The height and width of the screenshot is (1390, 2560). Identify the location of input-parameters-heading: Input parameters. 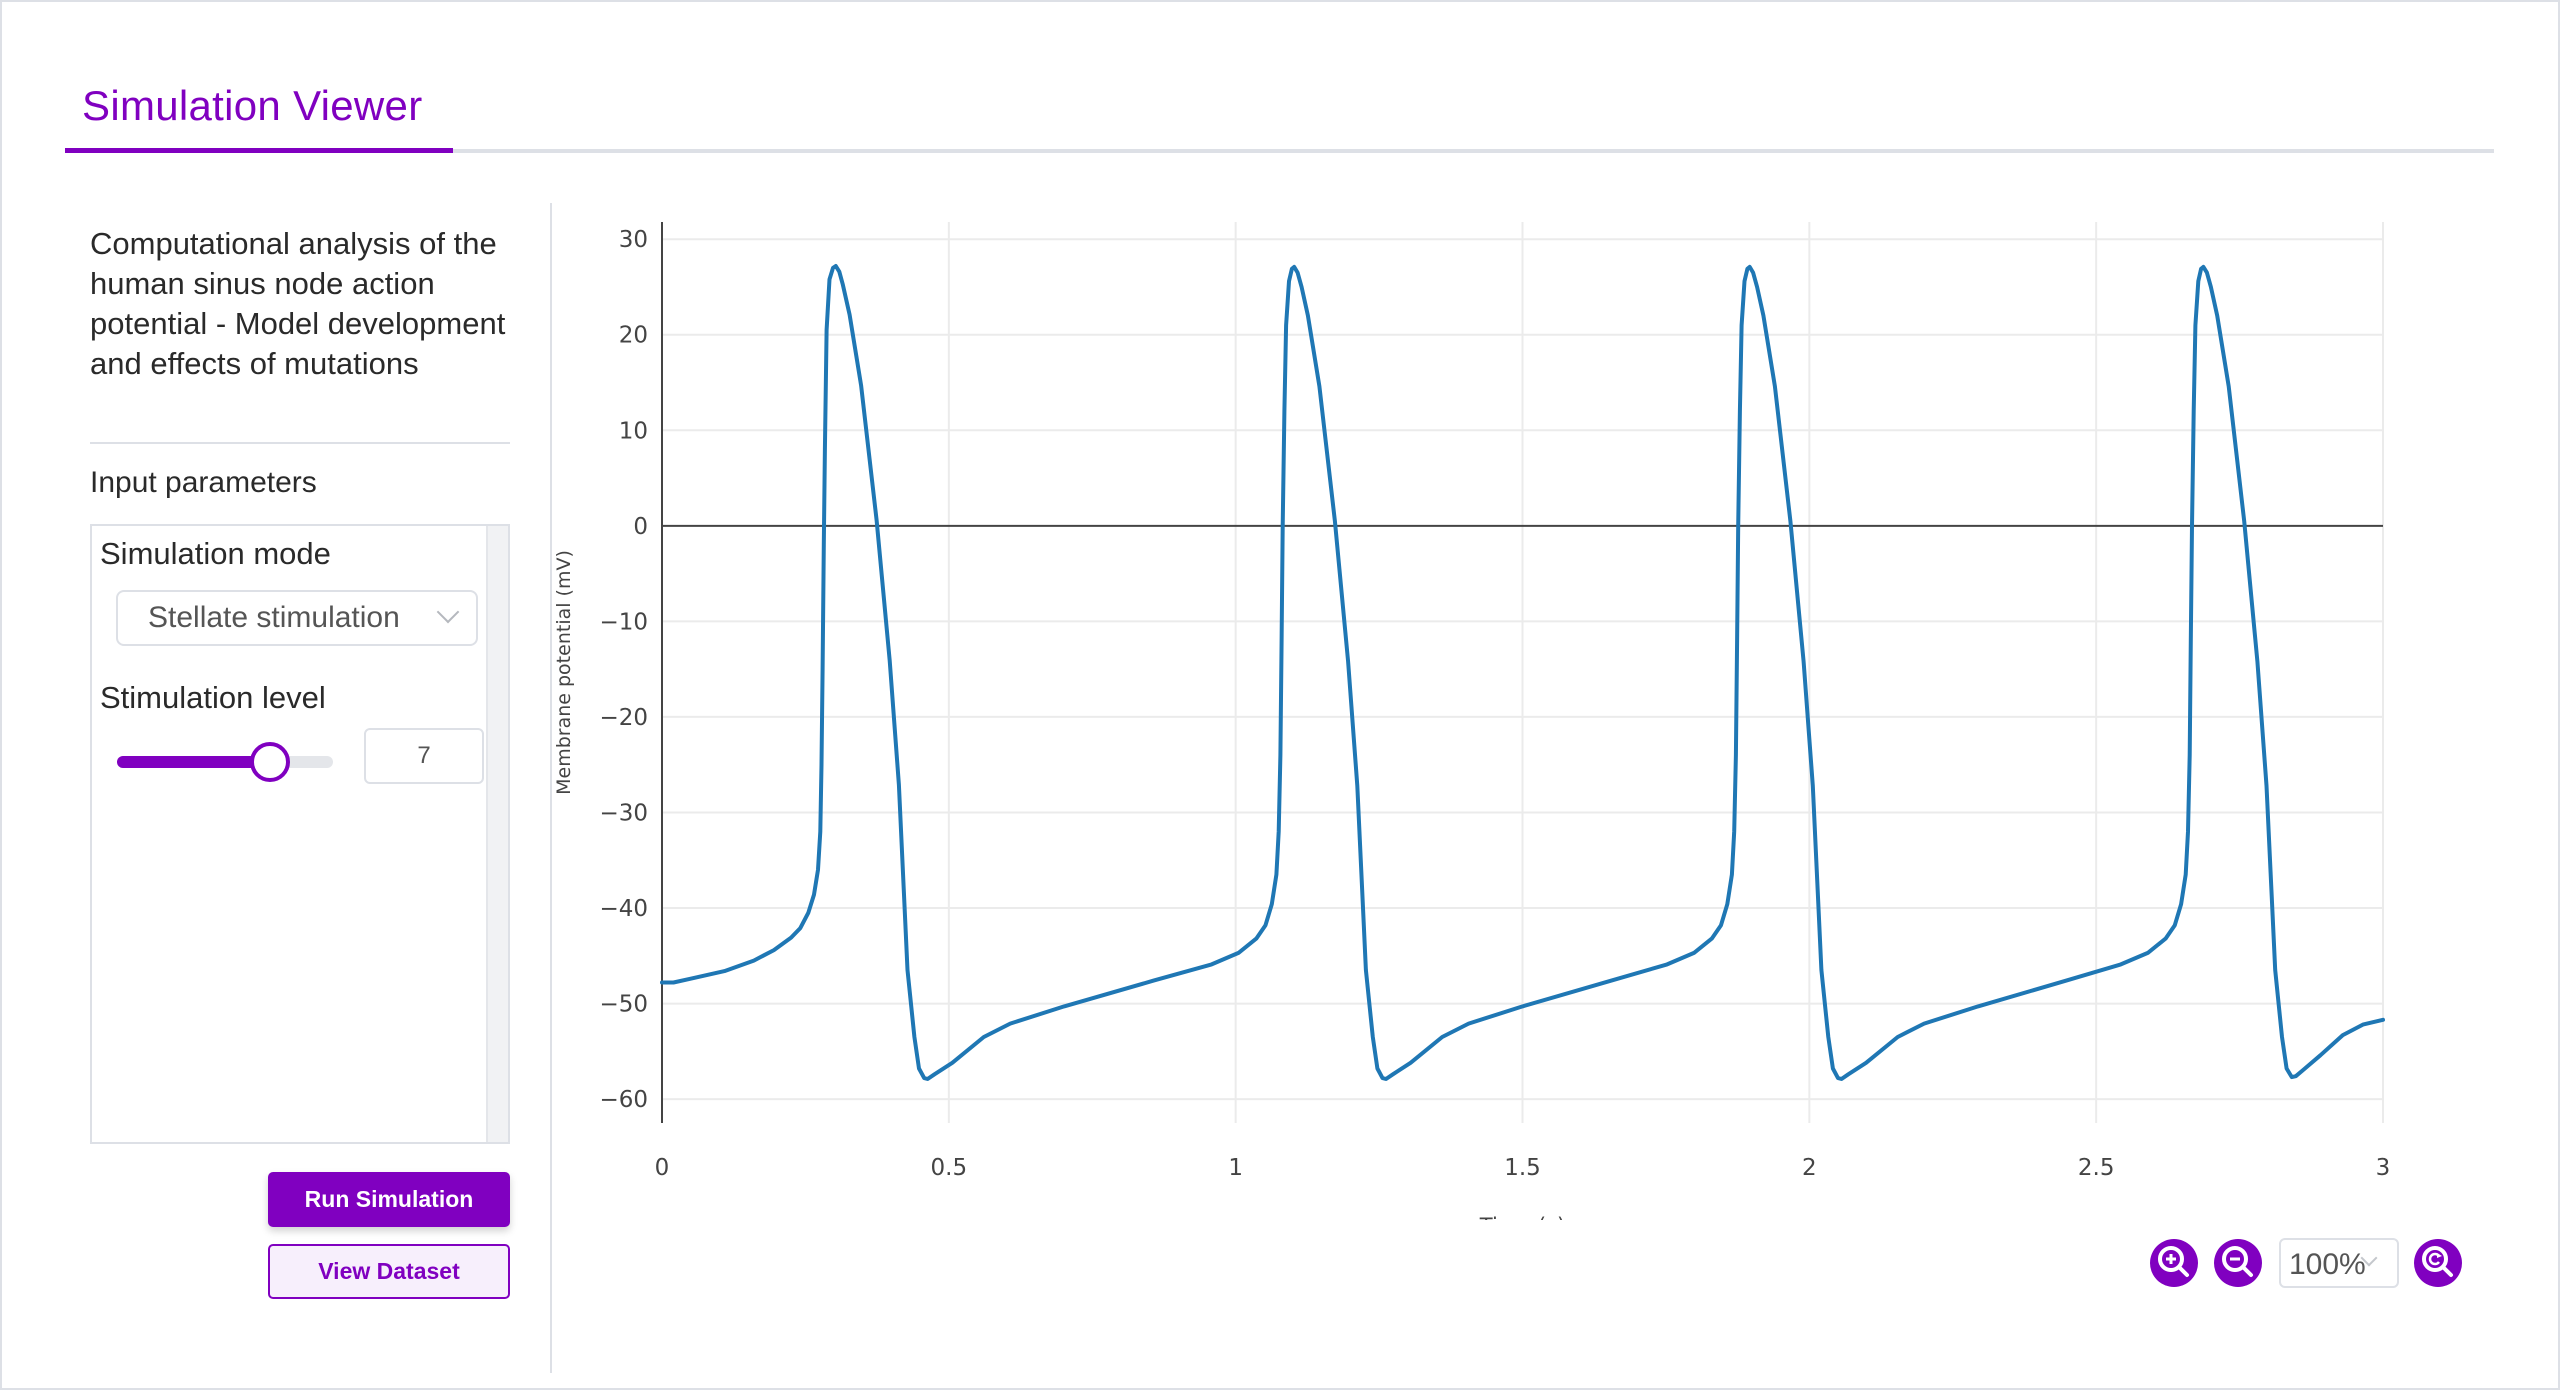
(203, 482).